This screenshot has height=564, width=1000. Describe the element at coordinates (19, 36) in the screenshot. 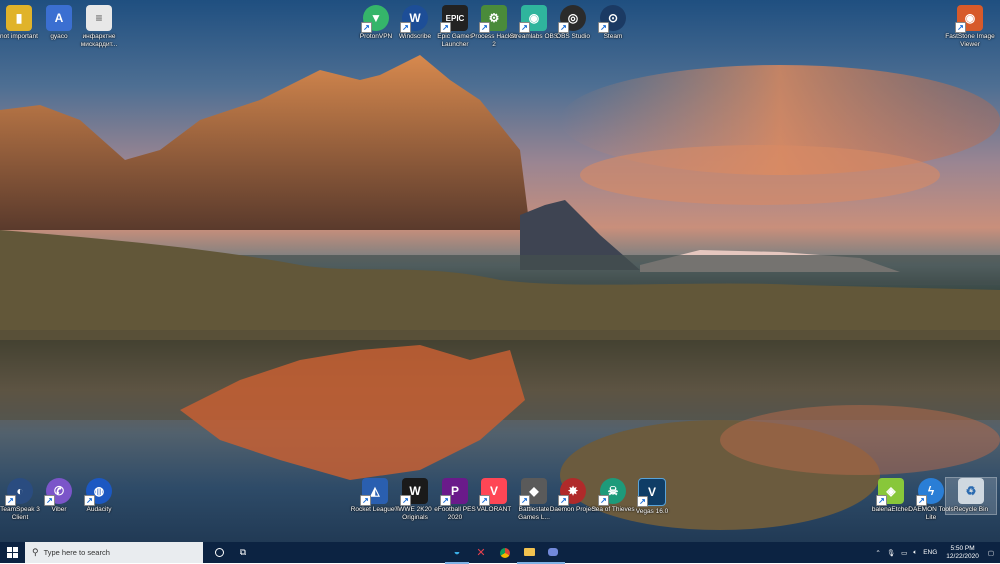

I see `icon-label: not important` at that location.